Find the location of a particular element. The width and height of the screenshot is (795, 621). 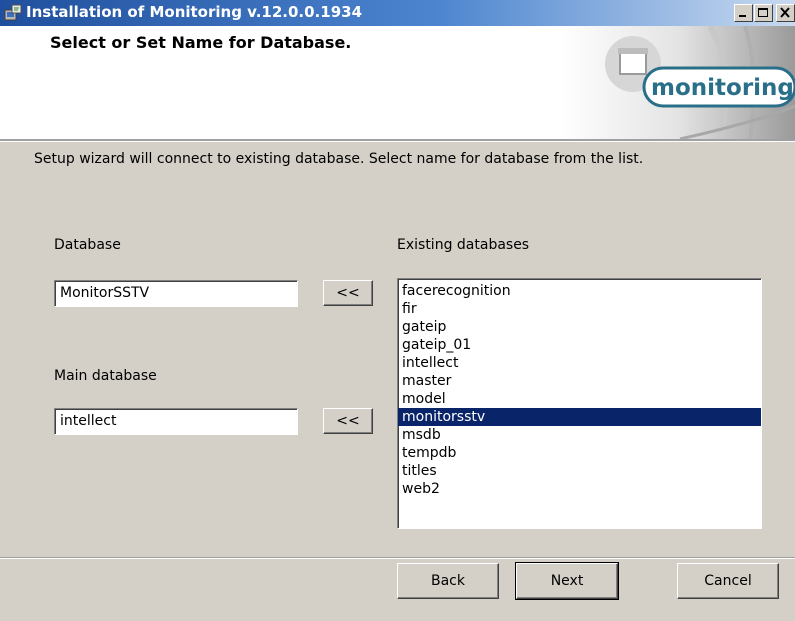

main-database-label: Main database is located at coordinates (105, 376).